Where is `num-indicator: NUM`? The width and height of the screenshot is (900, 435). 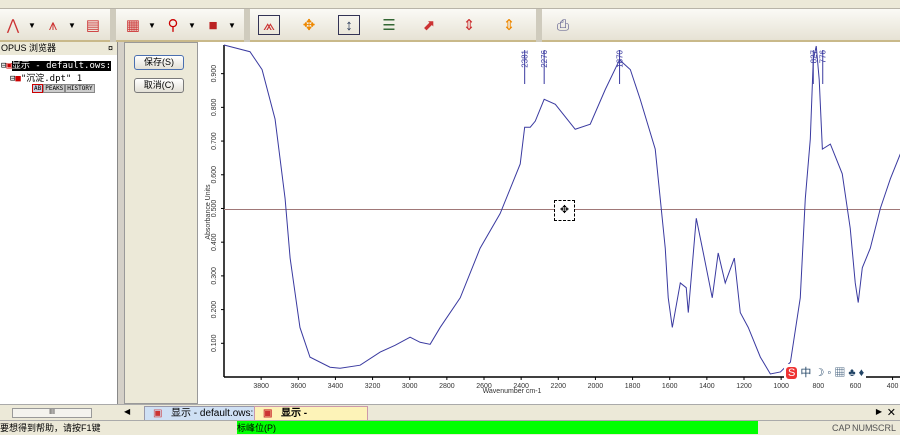 num-indicator: NUM is located at coordinates (862, 428).